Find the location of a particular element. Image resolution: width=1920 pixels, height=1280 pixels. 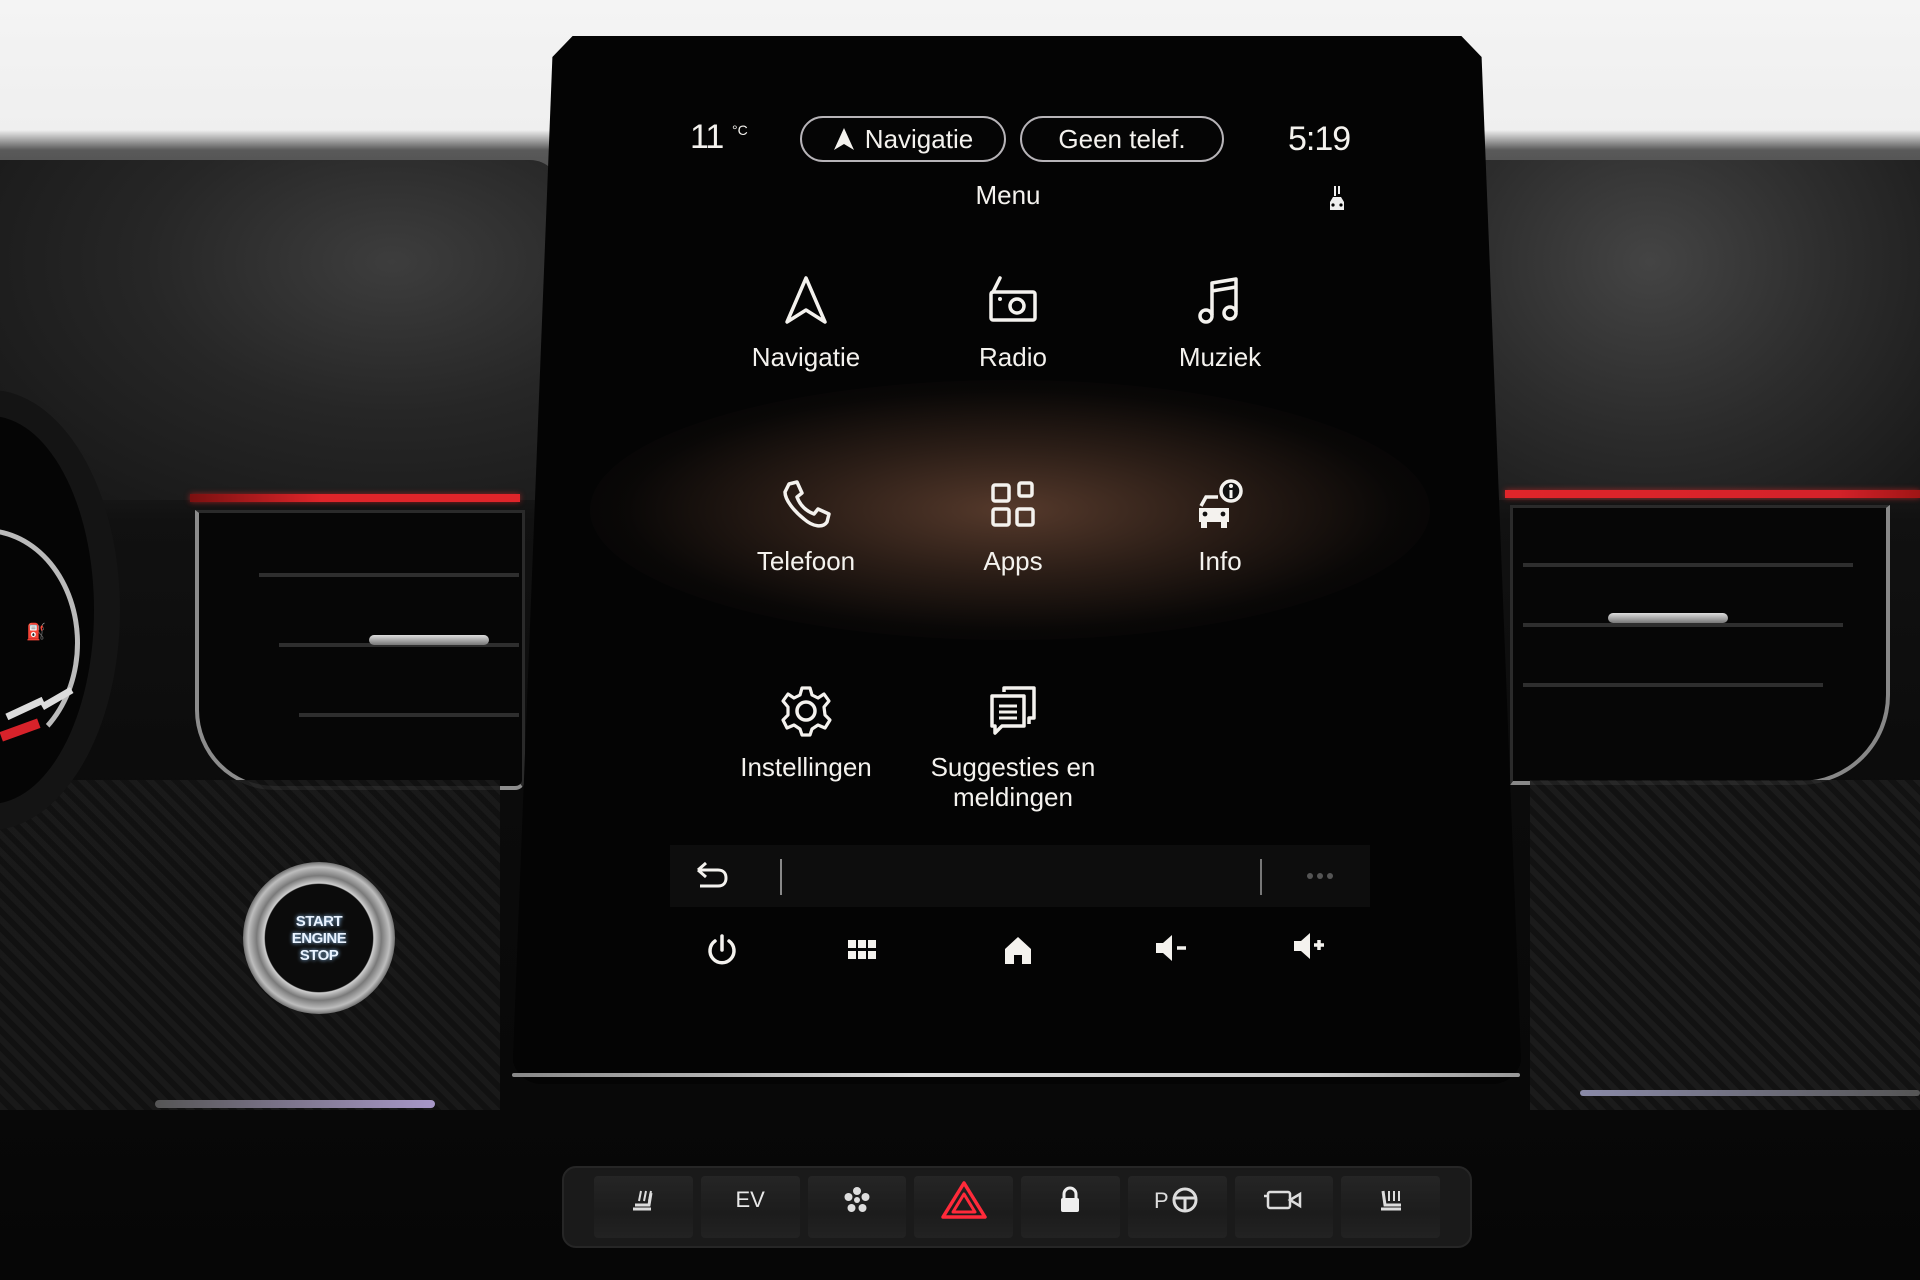

music-note-icon is located at coordinates (1218, 300).